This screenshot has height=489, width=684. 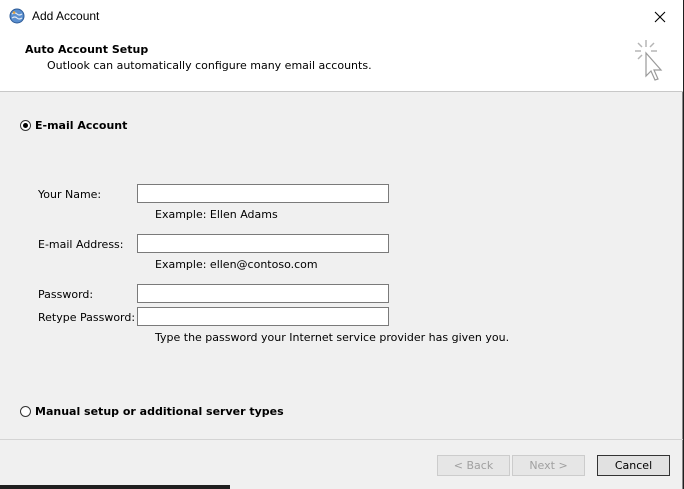 What do you see at coordinates (263, 193) in the screenshot?
I see `your-name-input` at bounding box center [263, 193].